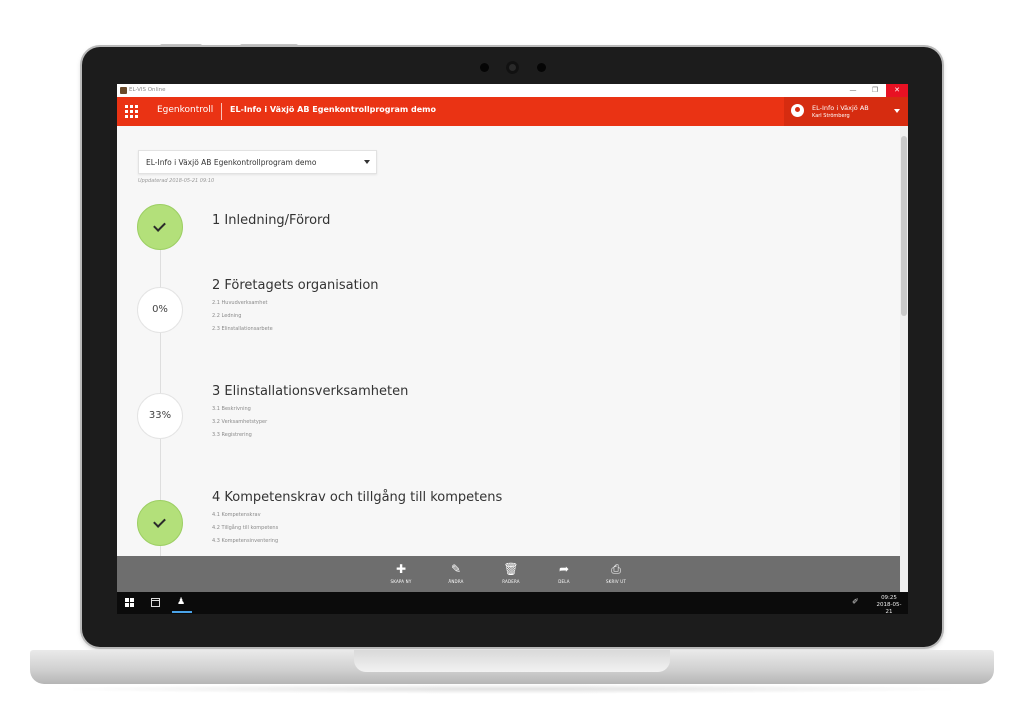 This screenshot has width=1024, height=706. Describe the element at coordinates (245, 541) in the screenshot. I see `subsection-link: 4.3 Kompetensinventering` at that location.